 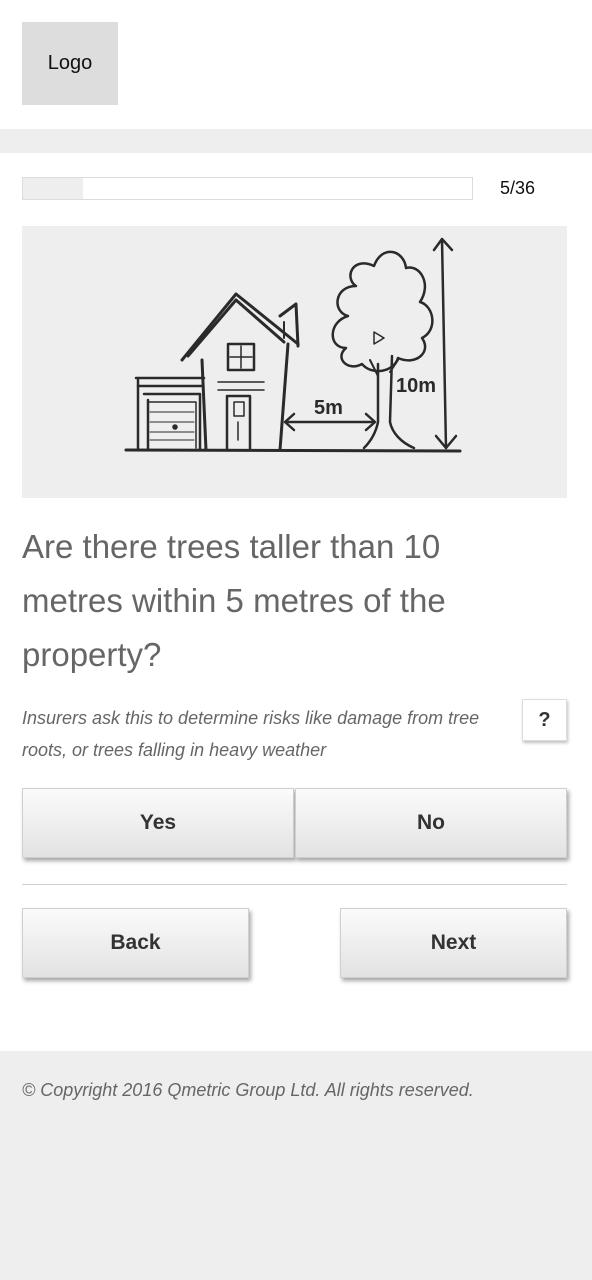 What do you see at coordinates (544, 720) in the screenshot?
I see `help-button: ?` at bounding box center [544, 720].